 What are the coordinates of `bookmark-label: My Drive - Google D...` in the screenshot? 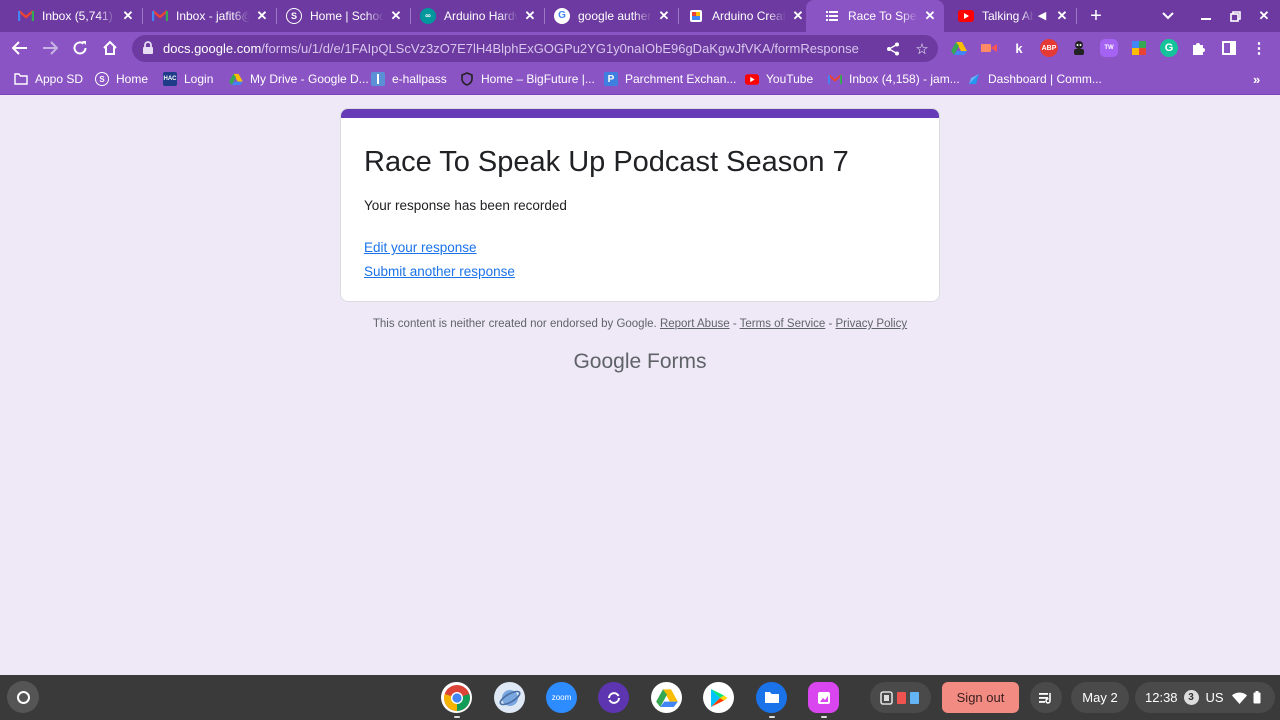 It's located at (309, 79).